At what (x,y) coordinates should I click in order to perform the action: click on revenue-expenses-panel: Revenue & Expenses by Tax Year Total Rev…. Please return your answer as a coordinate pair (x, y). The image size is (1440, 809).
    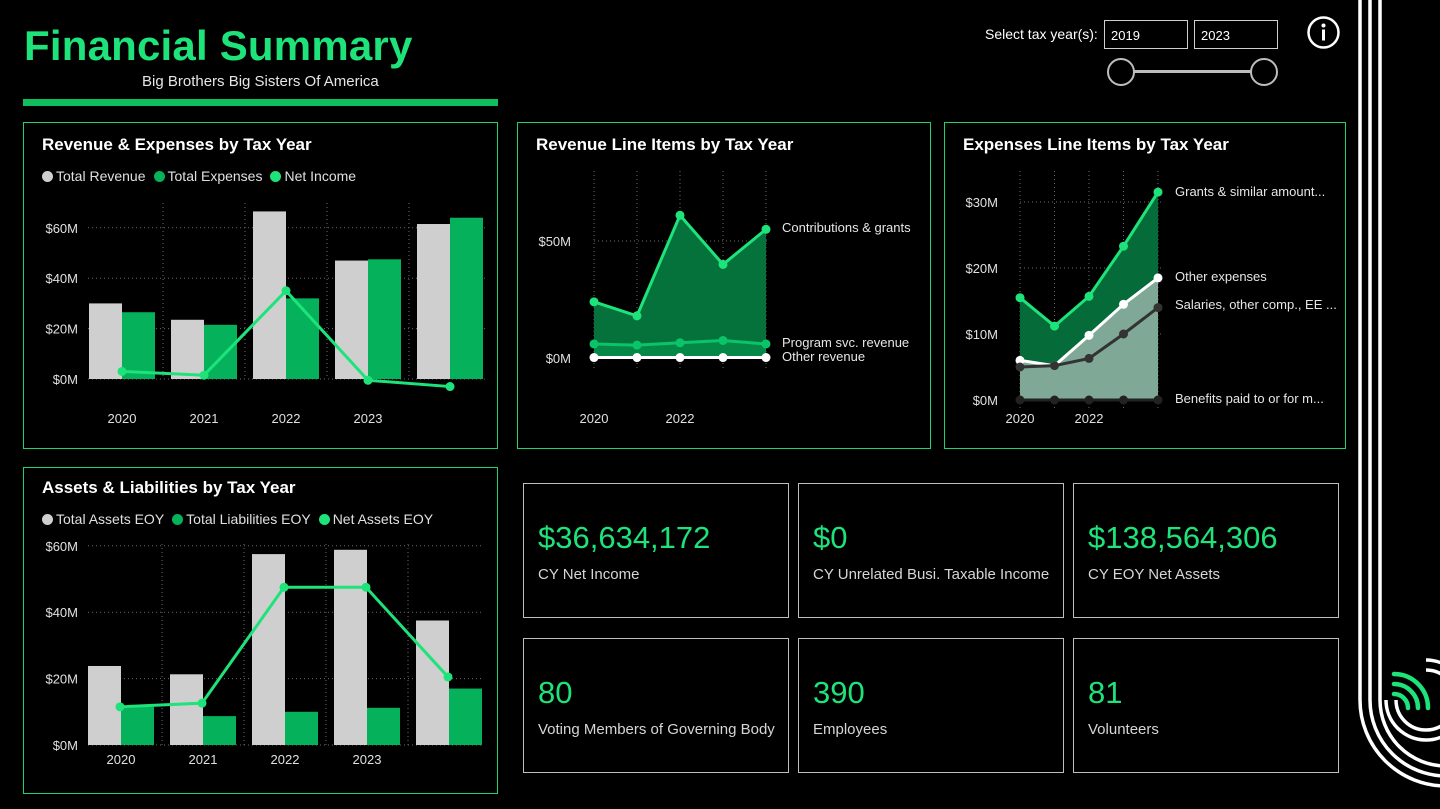
    Looking at the image, I should click on (260, 285).